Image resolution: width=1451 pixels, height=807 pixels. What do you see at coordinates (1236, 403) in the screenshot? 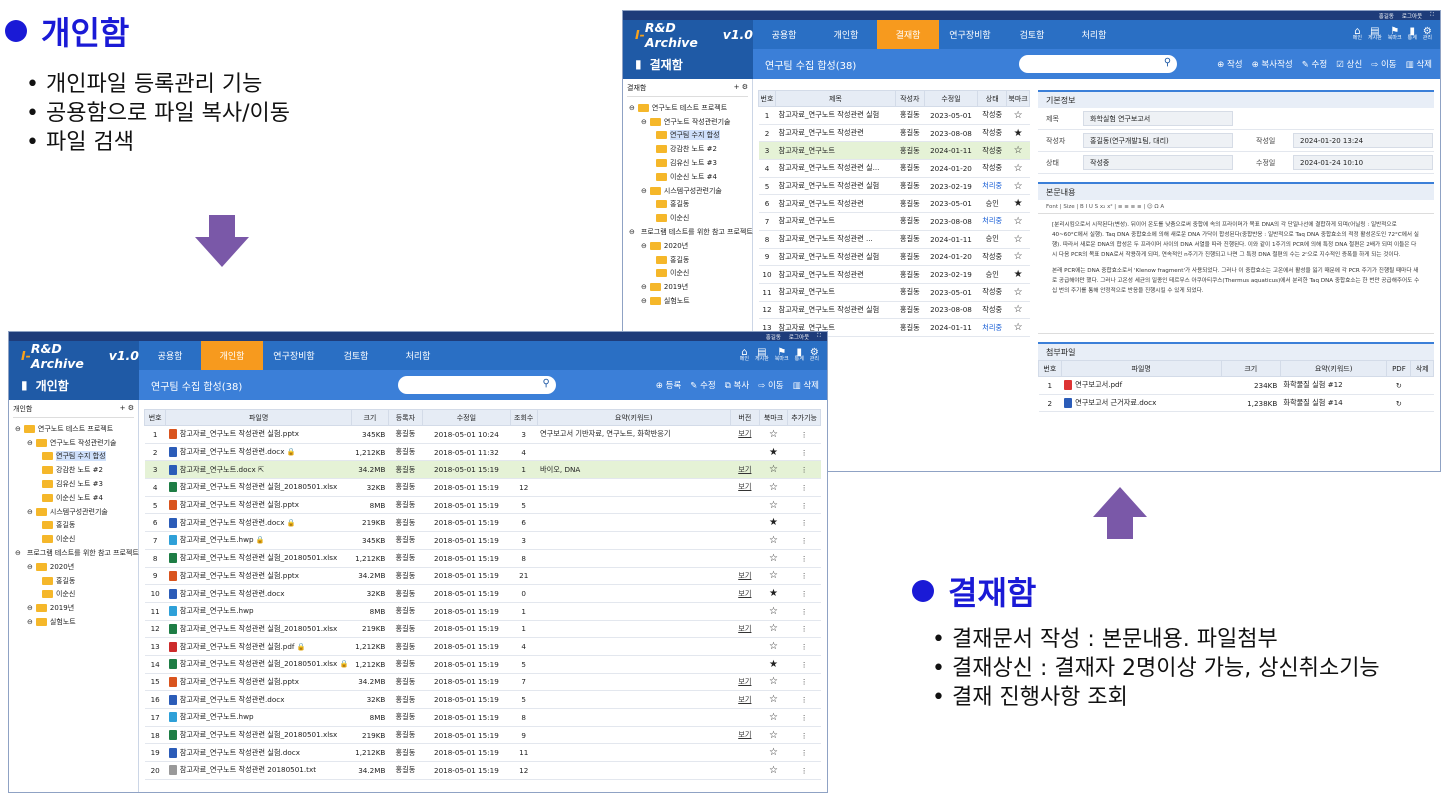
I see `attachment-row: 2 연구보고서 근거자료.docx 1,238KB 화학물질 실험 #14 ↻` at bounding box center [1236, 403].